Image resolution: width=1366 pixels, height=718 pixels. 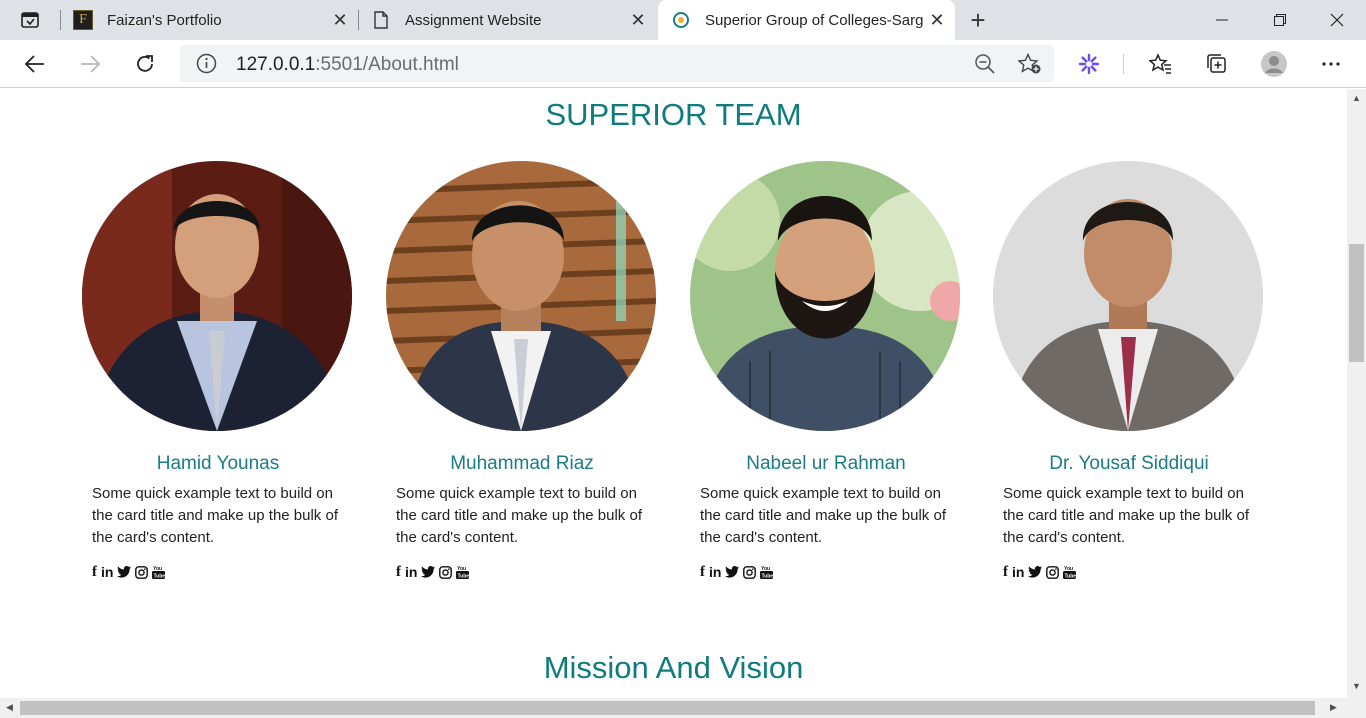 I want to click on scroll-left-arrow-icon: ◀, so click(x=9, y=707).